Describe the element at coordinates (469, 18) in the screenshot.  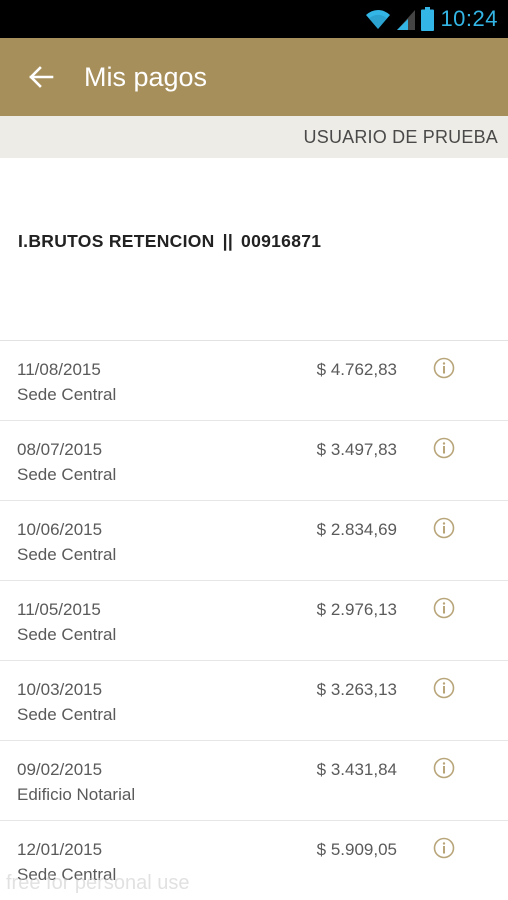
I see `status-time: 10:24` at that location.